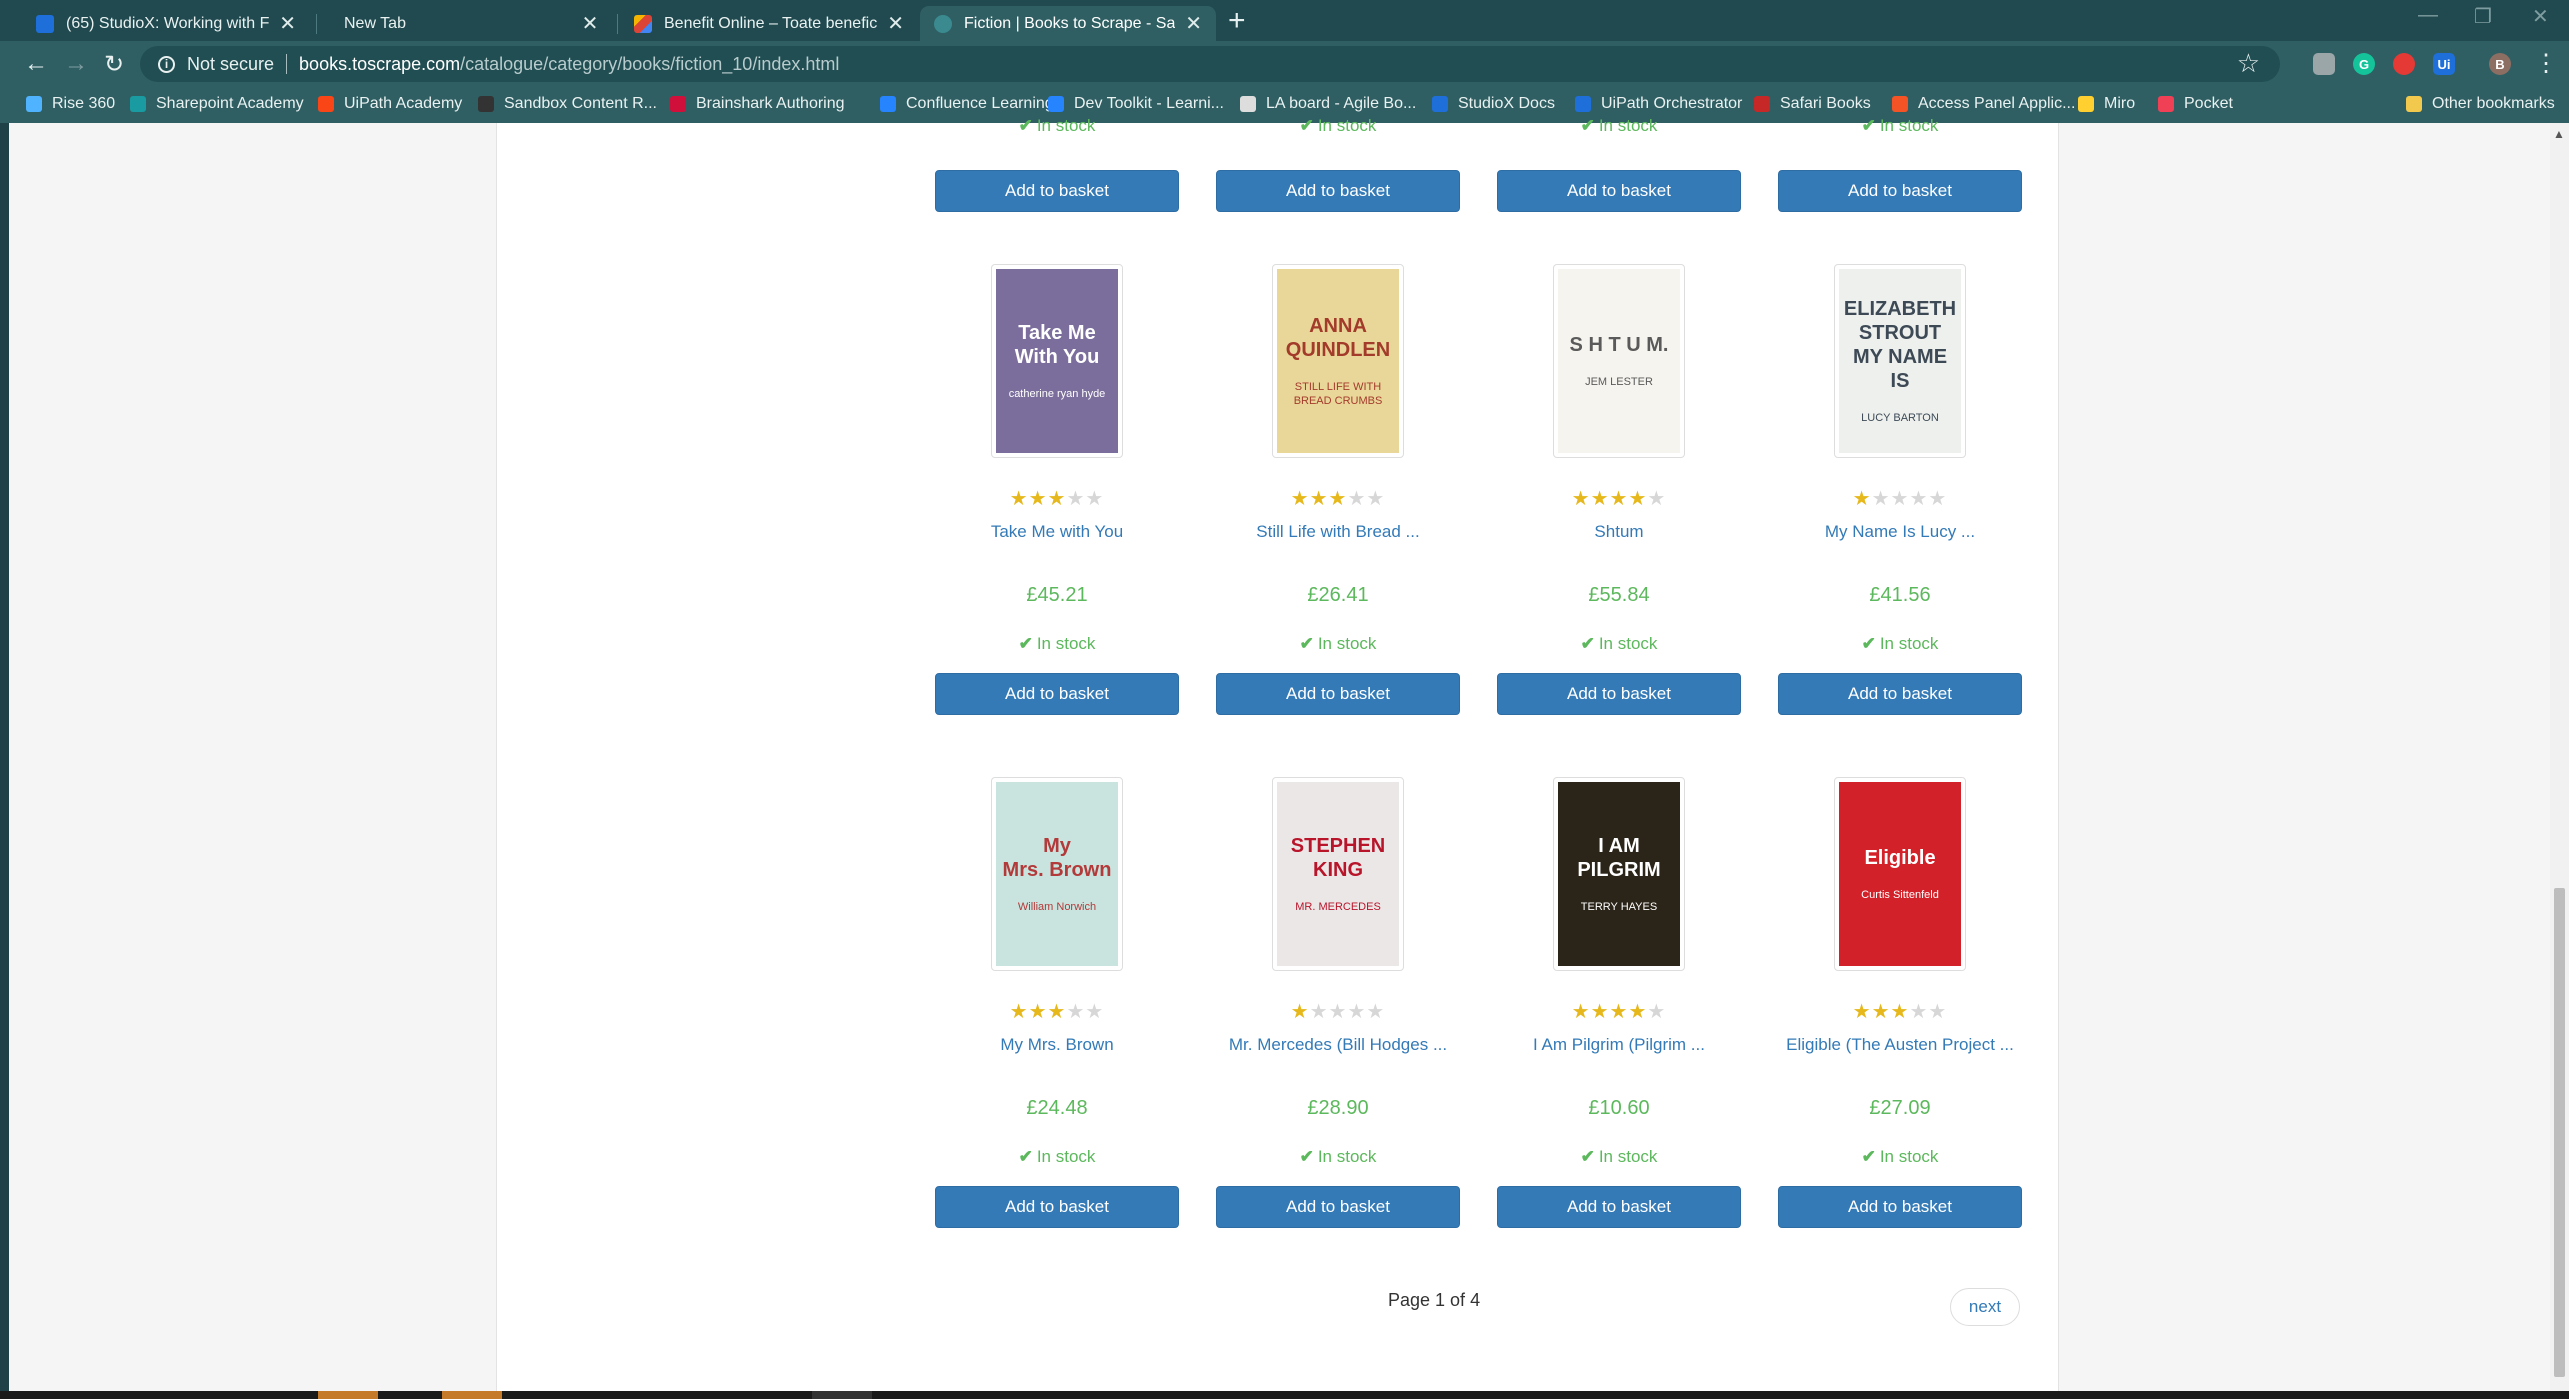  I want to click on book-cover-link: S H T U M. JEM LESTER, so click(1619, 361).